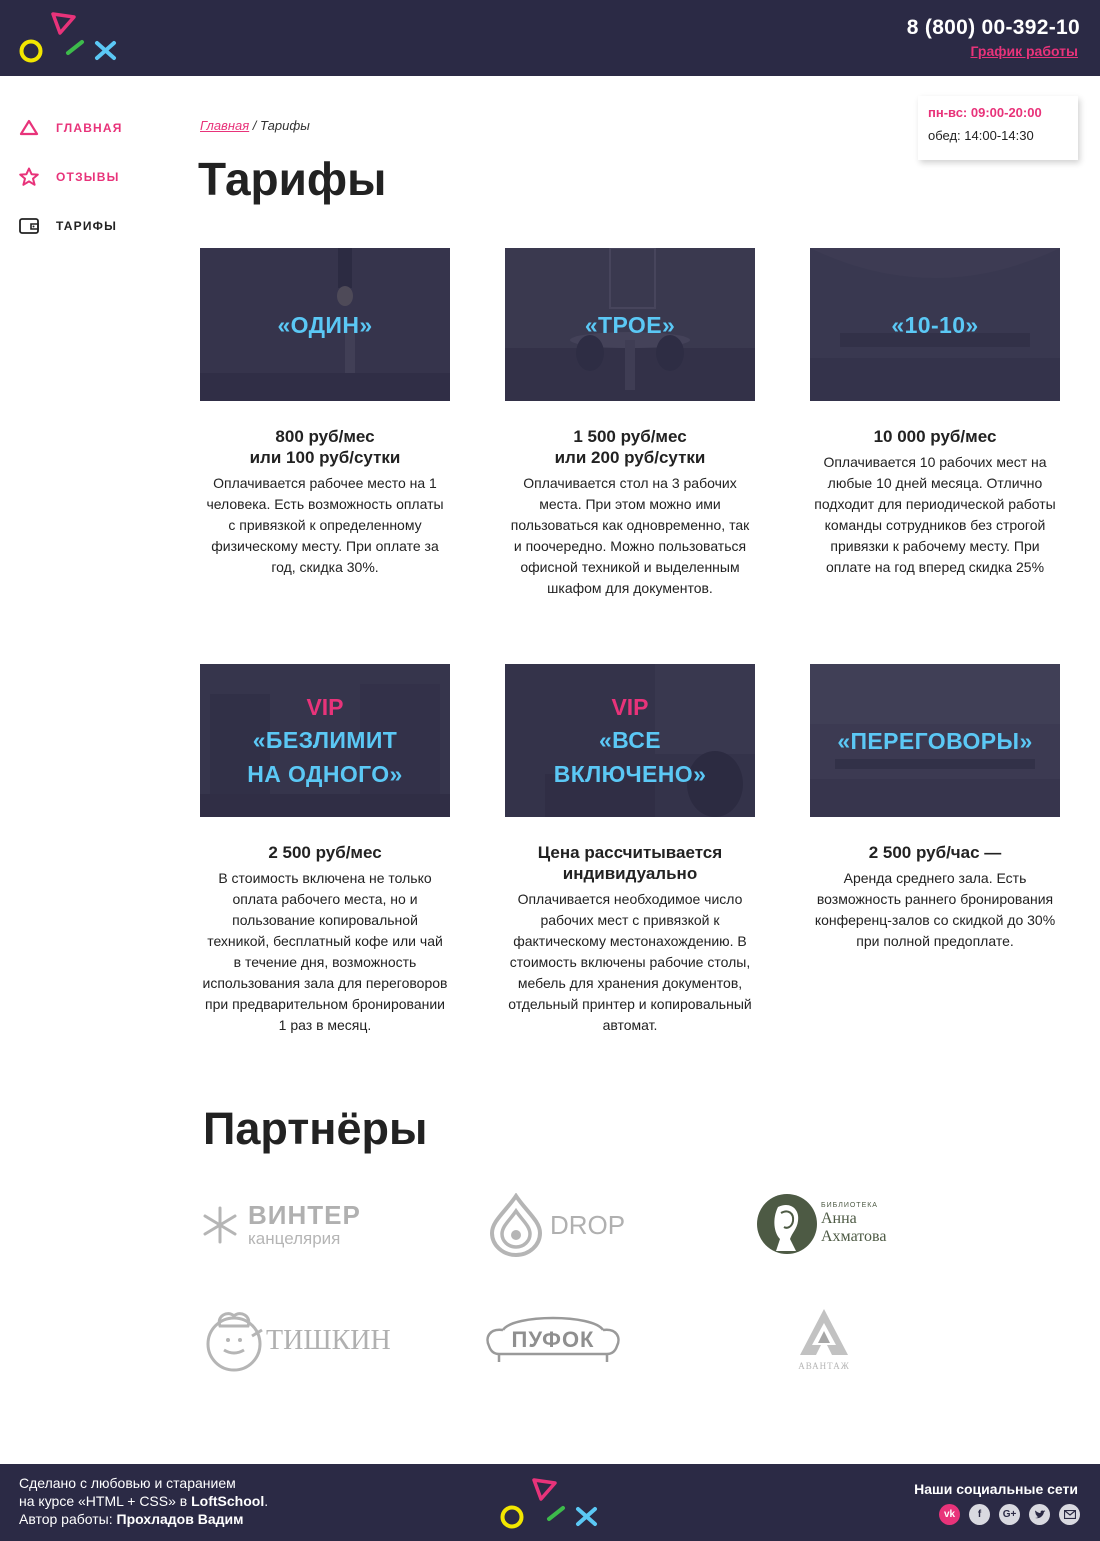 This screenshot has width=1100, height=1541. I want to click on tariff-image: VIP «ВСЕ ВКЛЮЧЕНО», so click(630, 740).